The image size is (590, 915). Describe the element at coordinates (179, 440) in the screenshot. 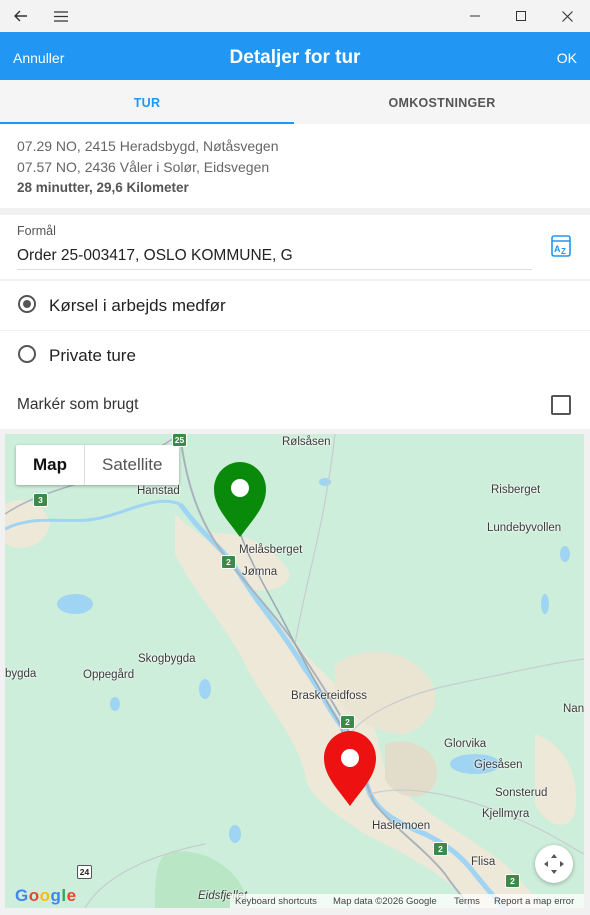

I see `road-shield: 25` at that location.